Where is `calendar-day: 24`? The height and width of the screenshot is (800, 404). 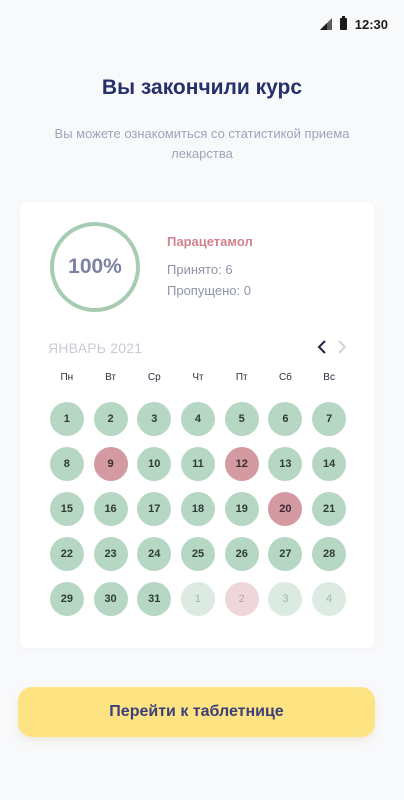 calendar-day: 24 is located at coordinates (154, 554).